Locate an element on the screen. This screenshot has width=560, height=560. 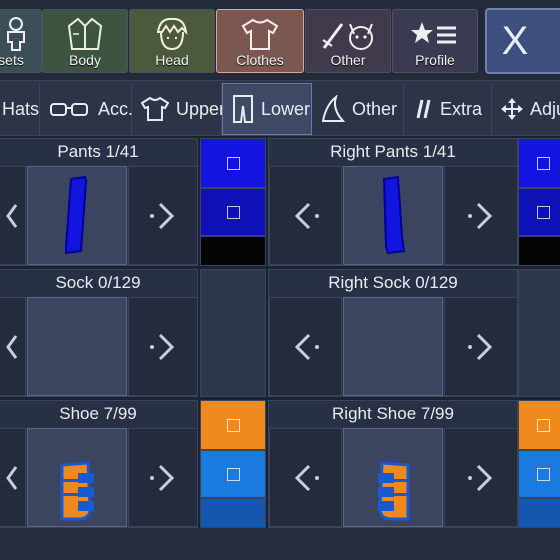
sock-slot: Sock 0/129 is located at coordinates (99, 333).